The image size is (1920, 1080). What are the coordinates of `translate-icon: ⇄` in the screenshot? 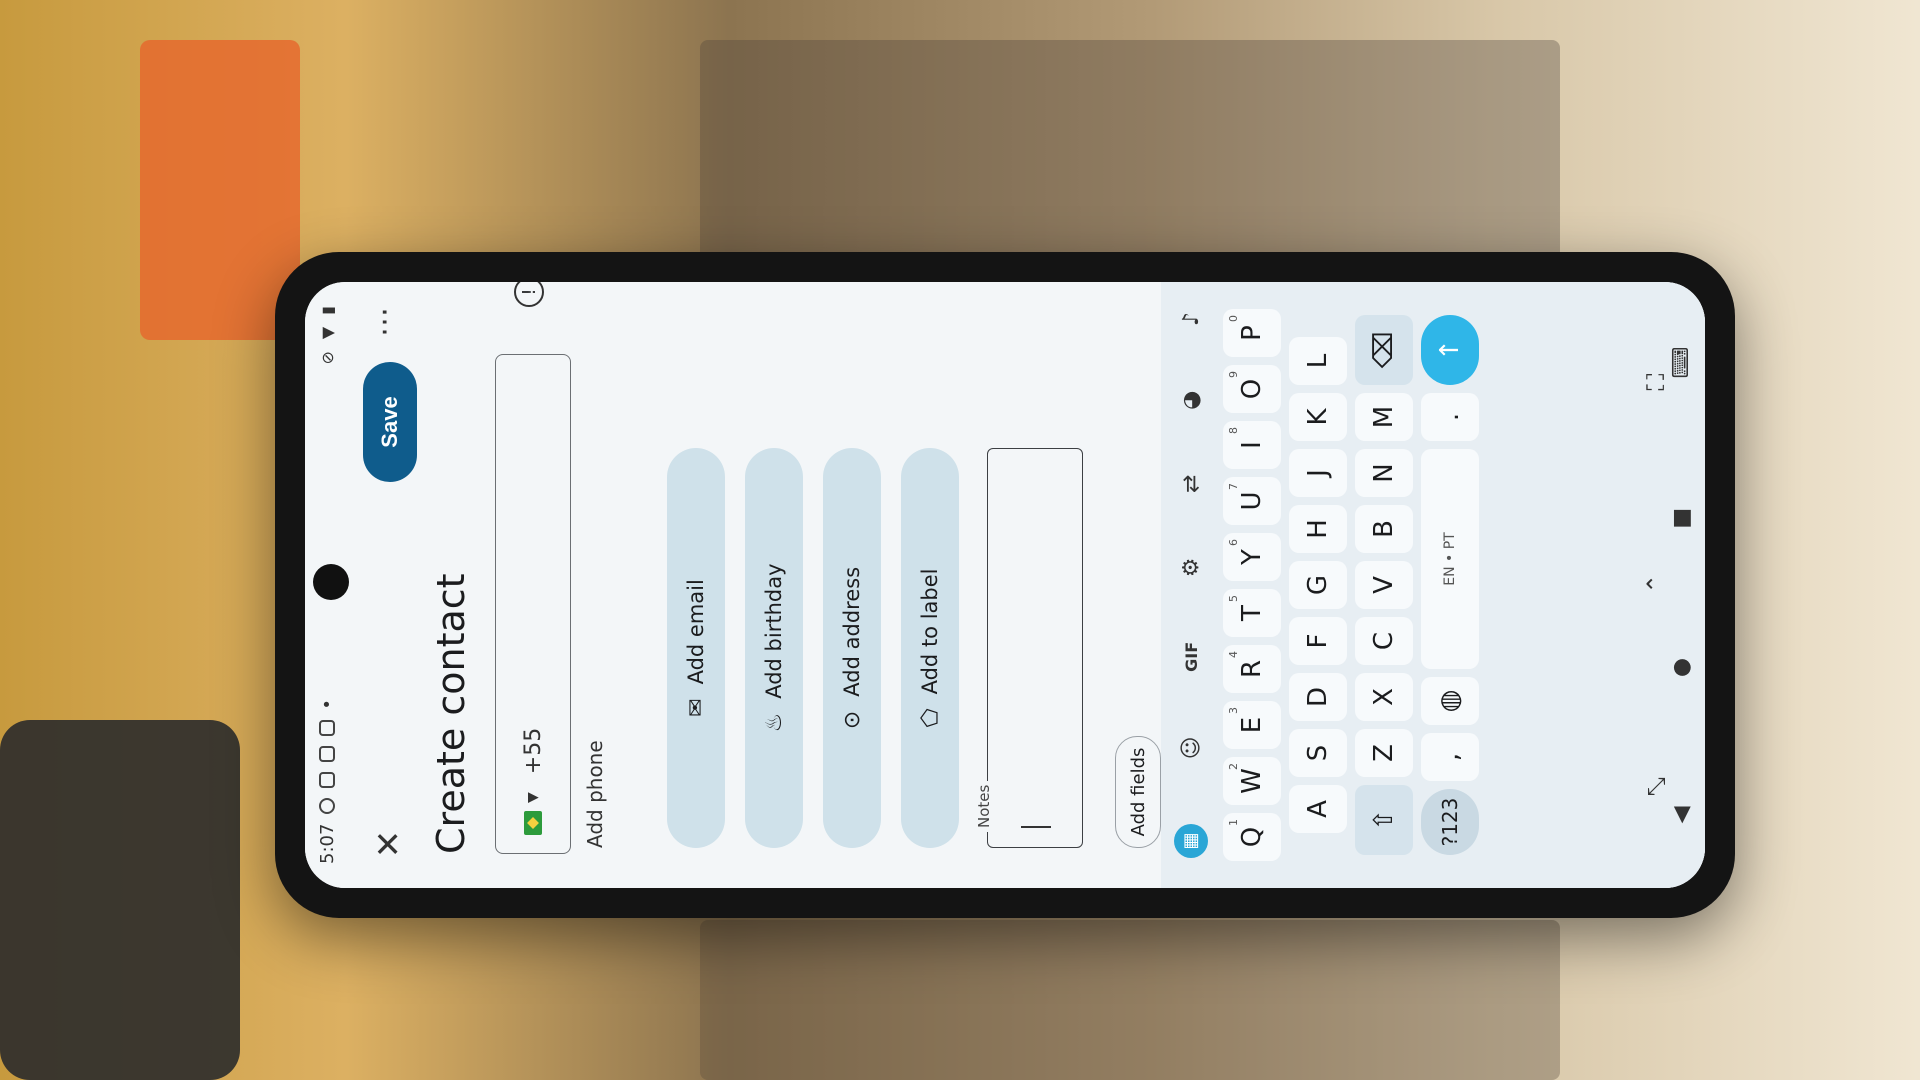 It's located at (1191, 484).